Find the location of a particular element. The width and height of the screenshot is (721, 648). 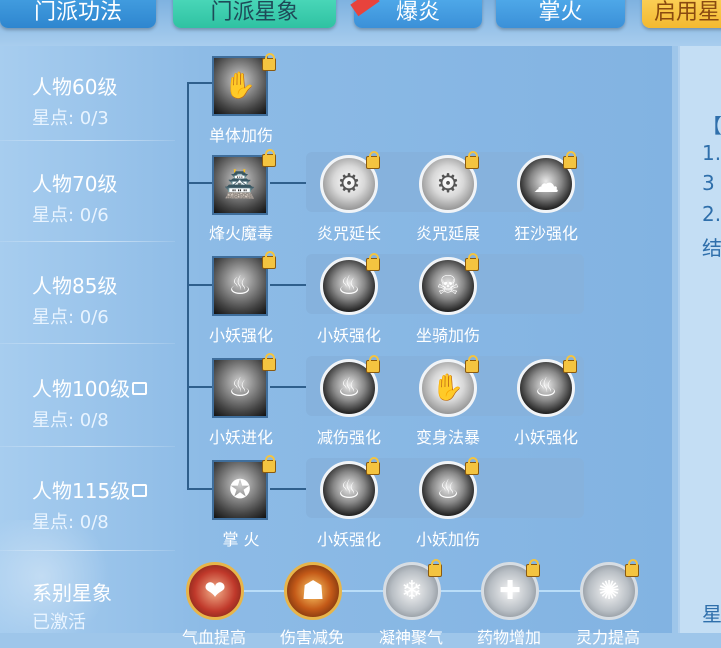

skill-label: 掌 火 is located at coordinates (241, 539).